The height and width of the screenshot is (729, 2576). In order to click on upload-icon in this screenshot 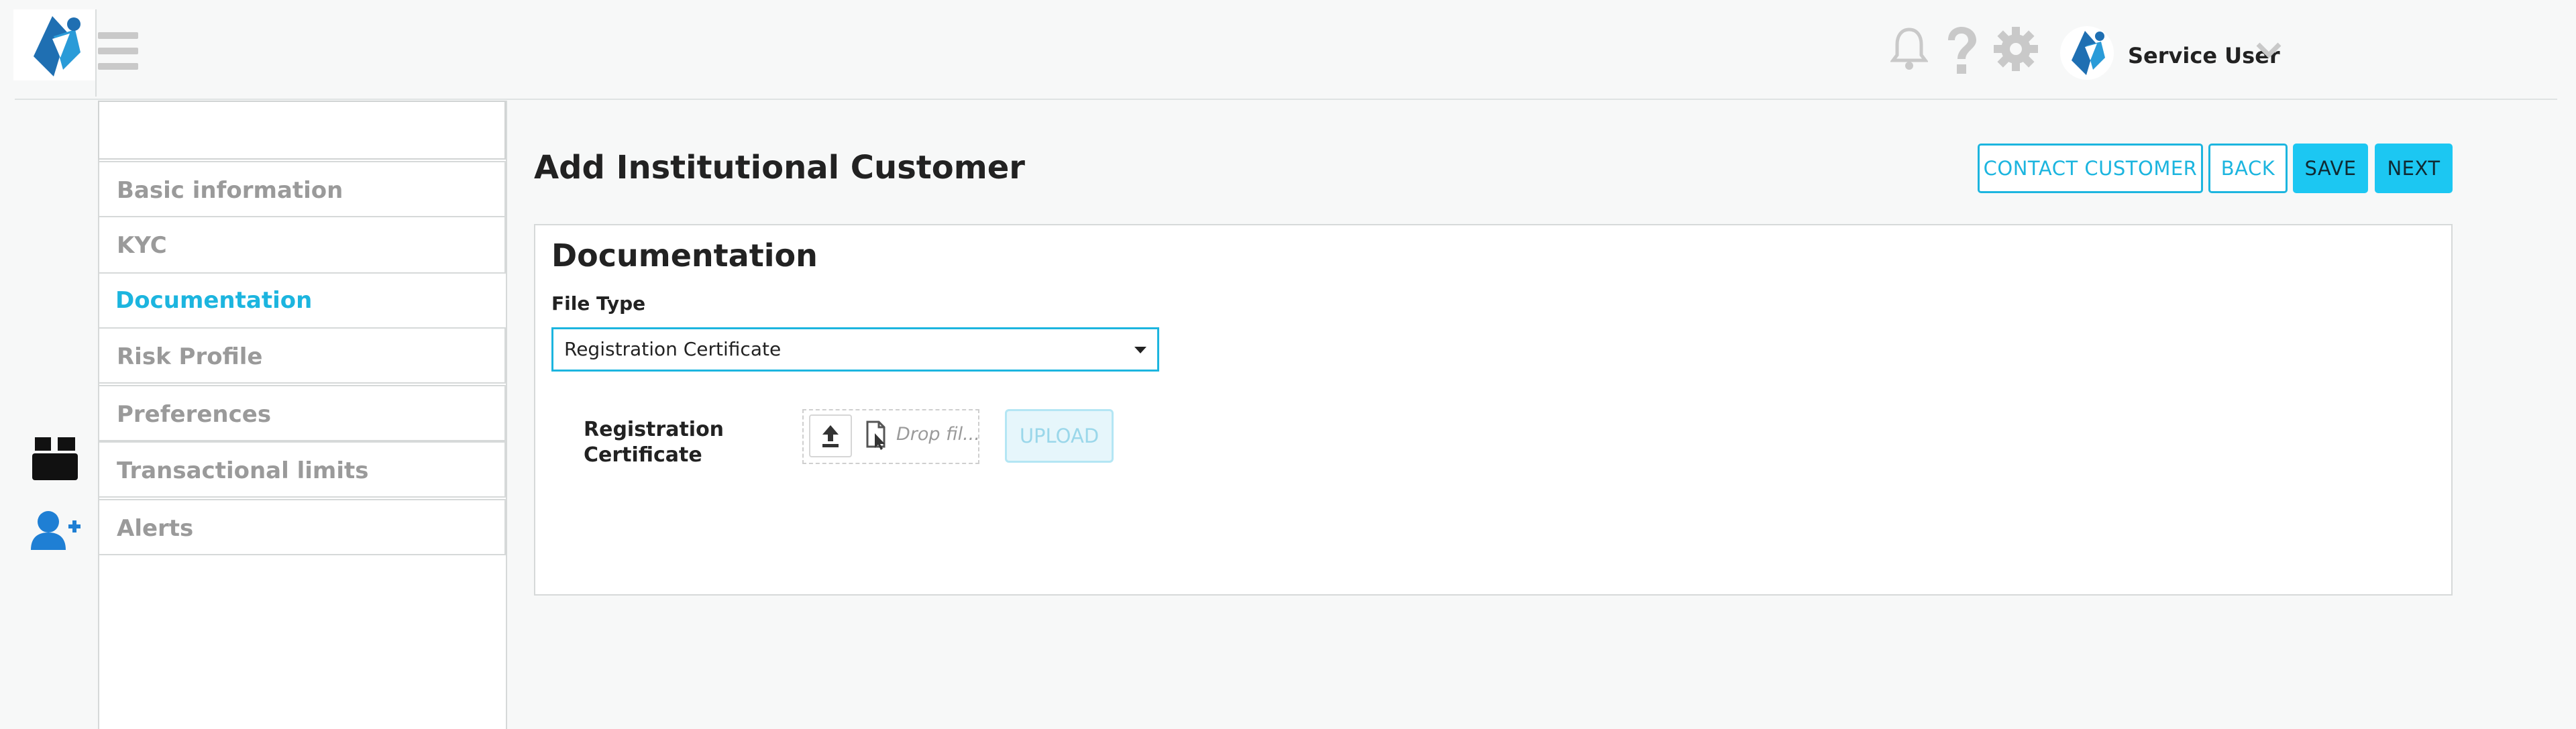, I will do `click(830, 436)`.